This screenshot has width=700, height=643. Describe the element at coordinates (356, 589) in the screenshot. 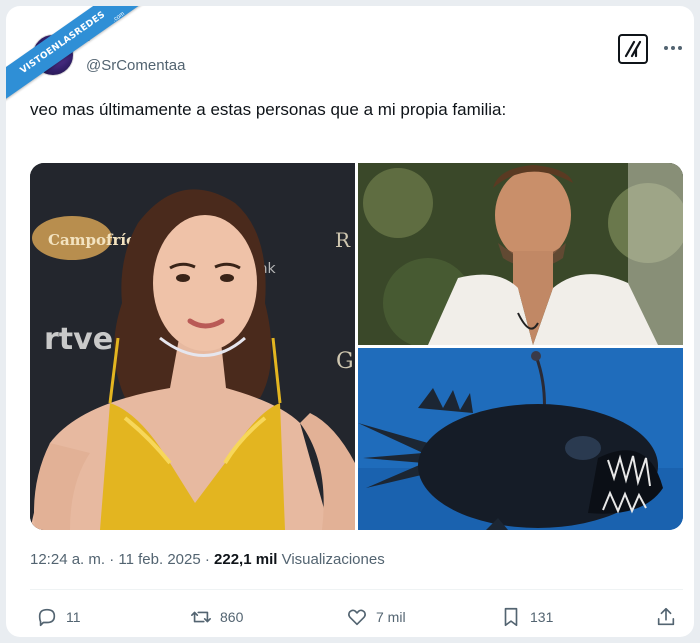

I see `divider` at that location.